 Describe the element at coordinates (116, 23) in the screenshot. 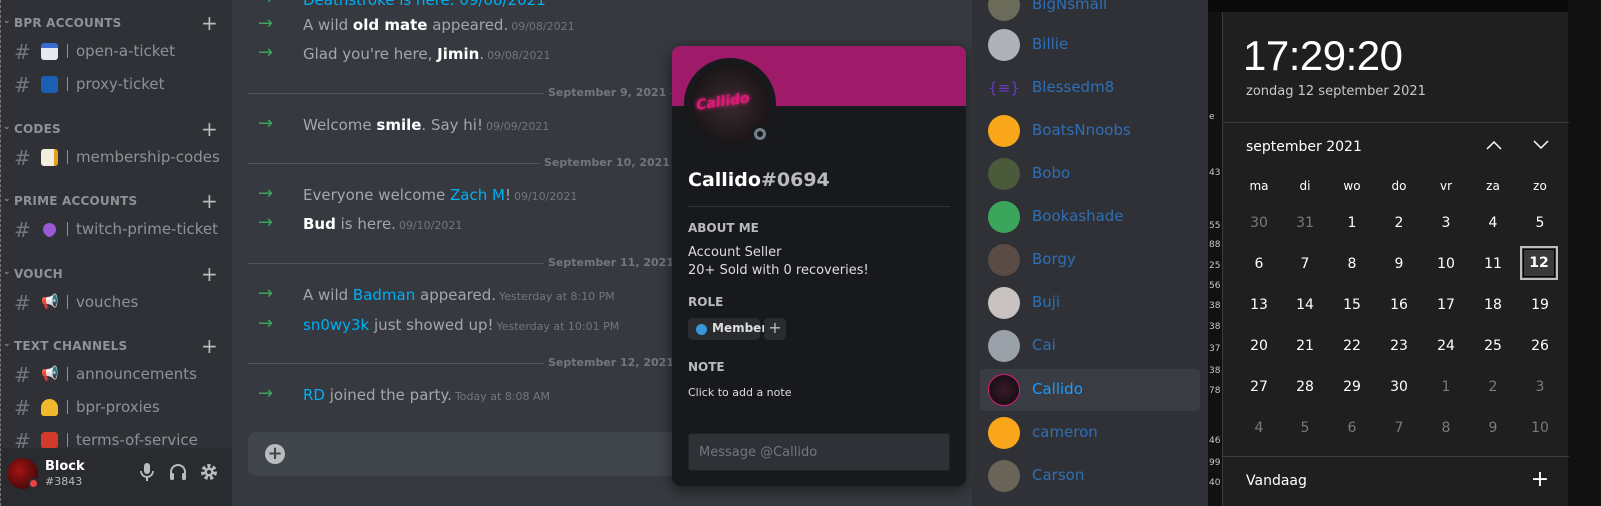

I see `category-bpr-accounts: ⌄ BPR ACCOUNTS +` at that location.